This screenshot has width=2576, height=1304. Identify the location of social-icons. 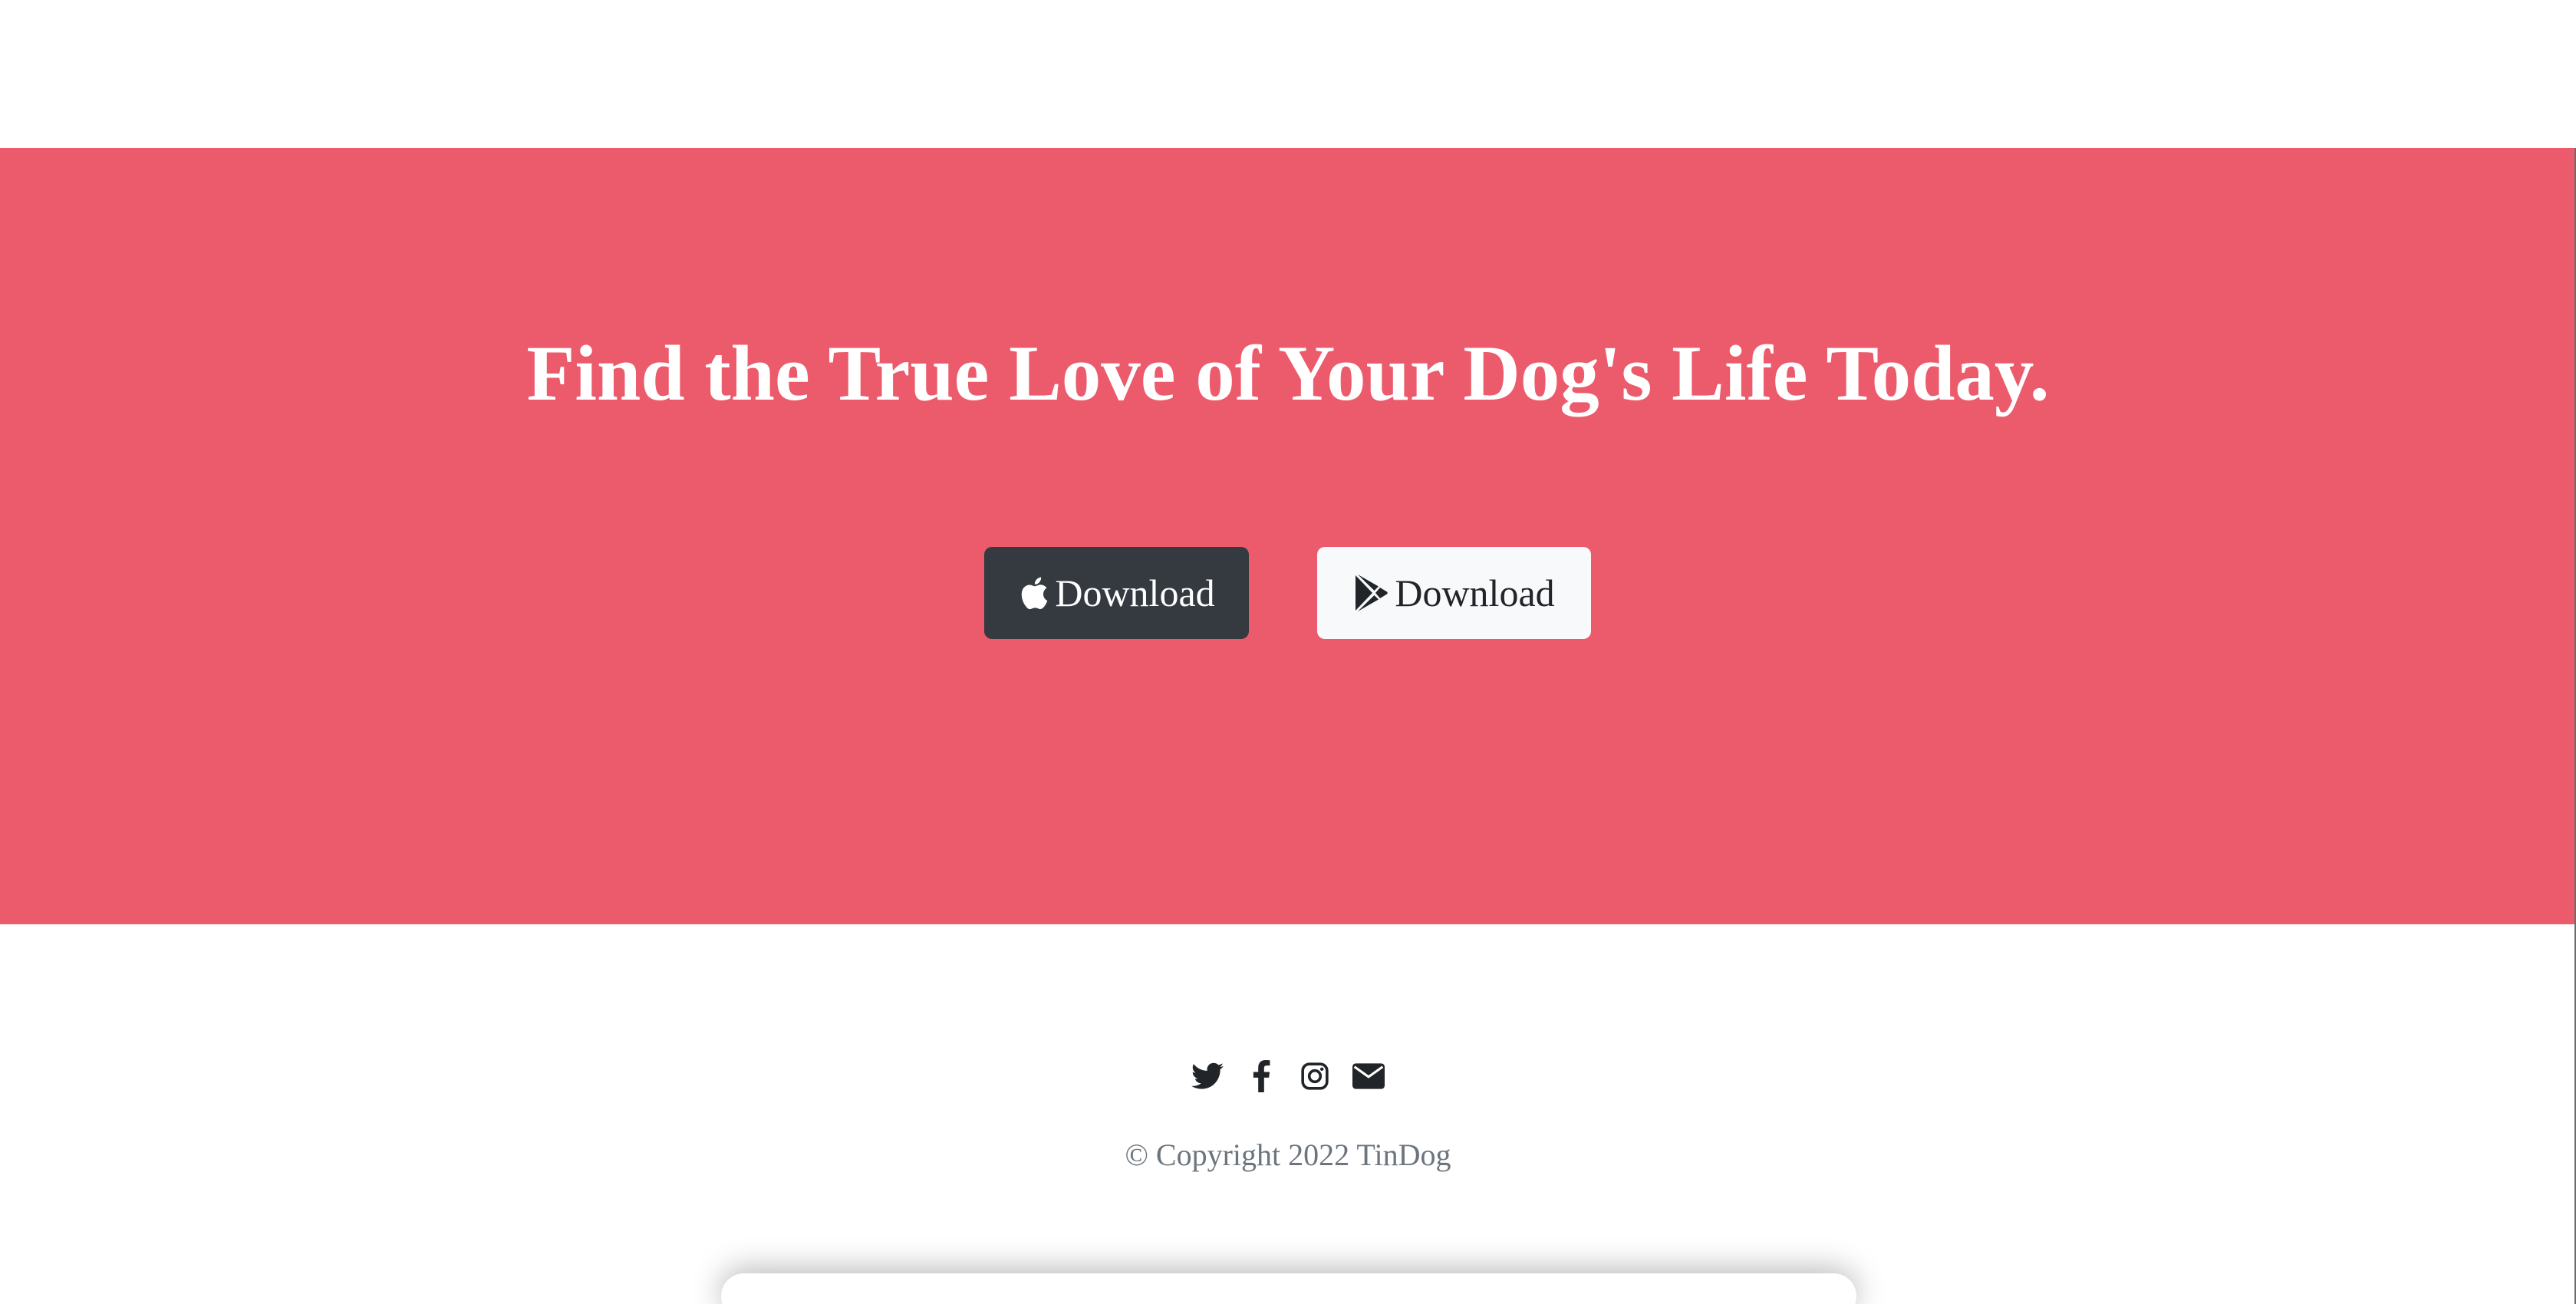
(1288, 1076).